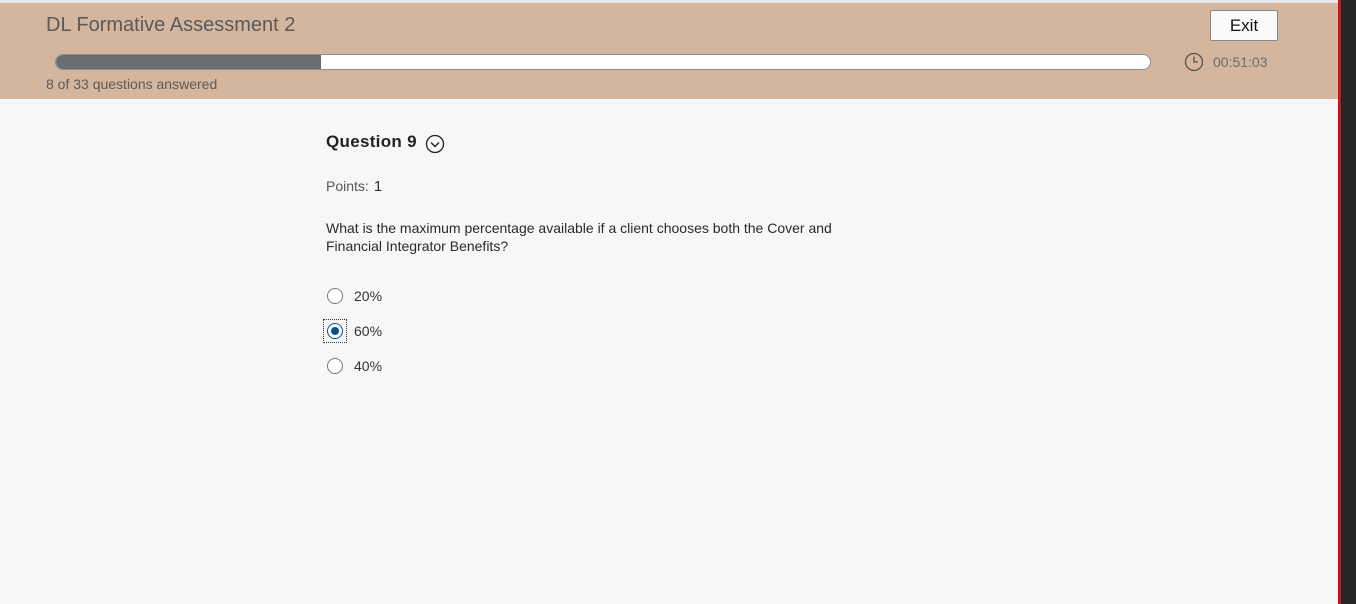  Describe the element at coordinates (347, 186) in the screenshot. I see `points-label: Points:` at that location.